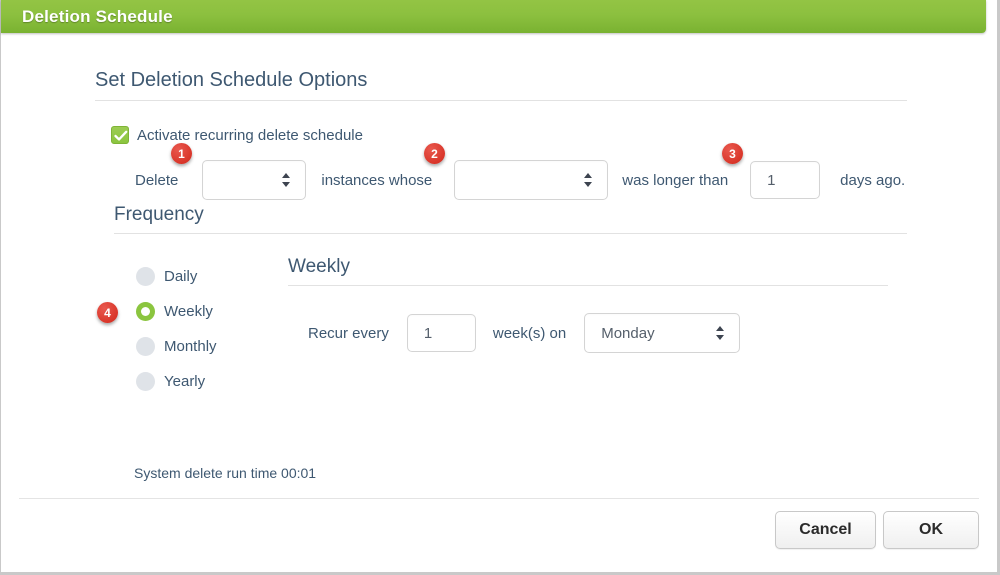 This screenshot has height=575, width=1000. I want to click on system-delete-run-time: System delete run time 00:01, so click(225, 473).